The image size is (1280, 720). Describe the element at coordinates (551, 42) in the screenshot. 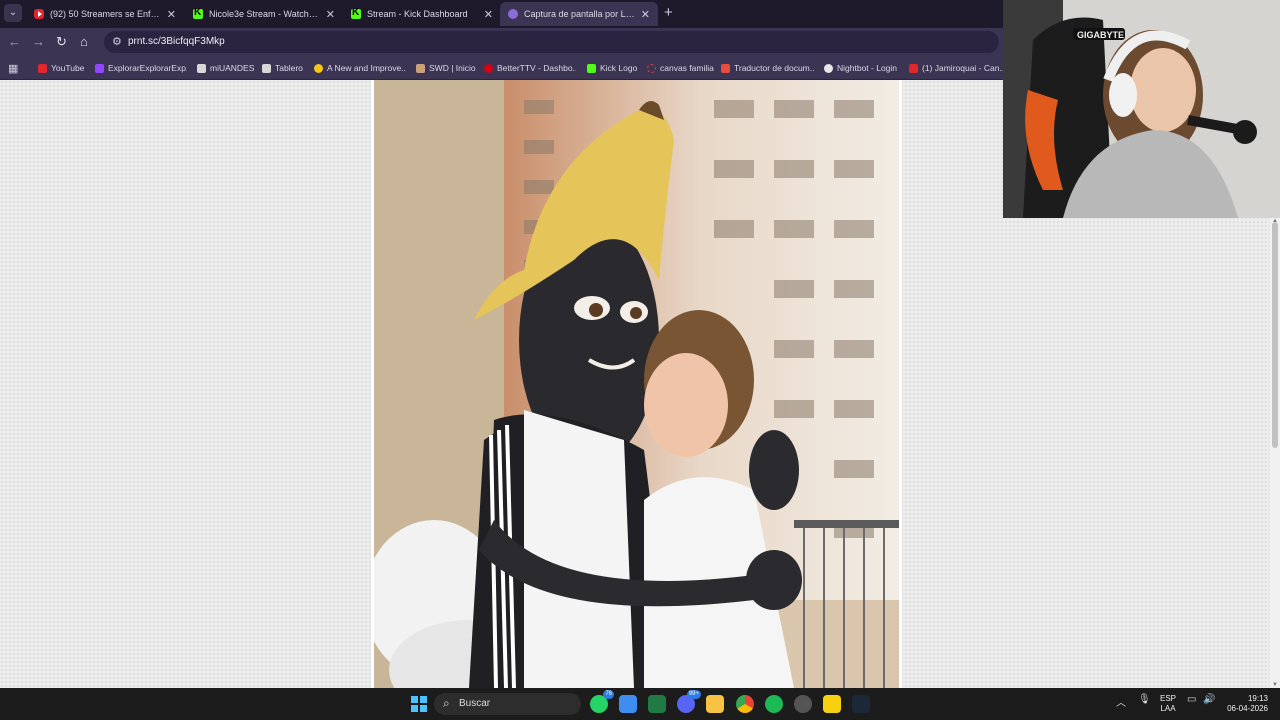

I see `address-bar: ⚙ prnt.sc/3BicfqqF3Mkp` at that location.